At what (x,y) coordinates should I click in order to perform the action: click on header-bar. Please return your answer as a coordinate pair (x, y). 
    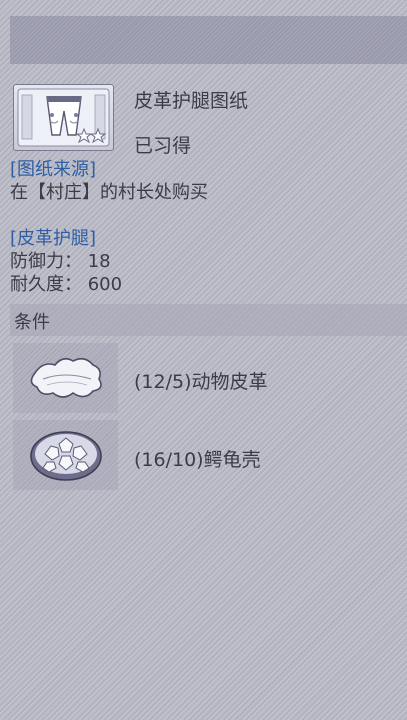
    Looking at the image, I should click on (208, 40).